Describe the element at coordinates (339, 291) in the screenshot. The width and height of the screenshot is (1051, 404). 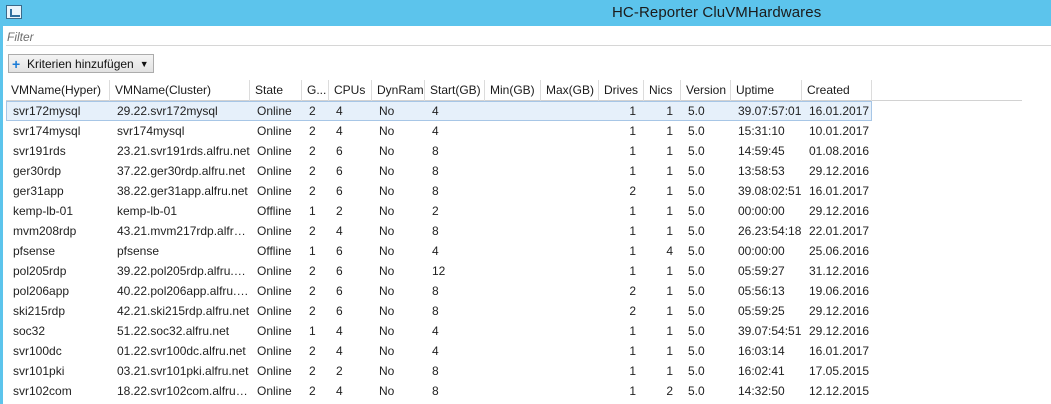
I see `cell-cpus: 6` at that location.